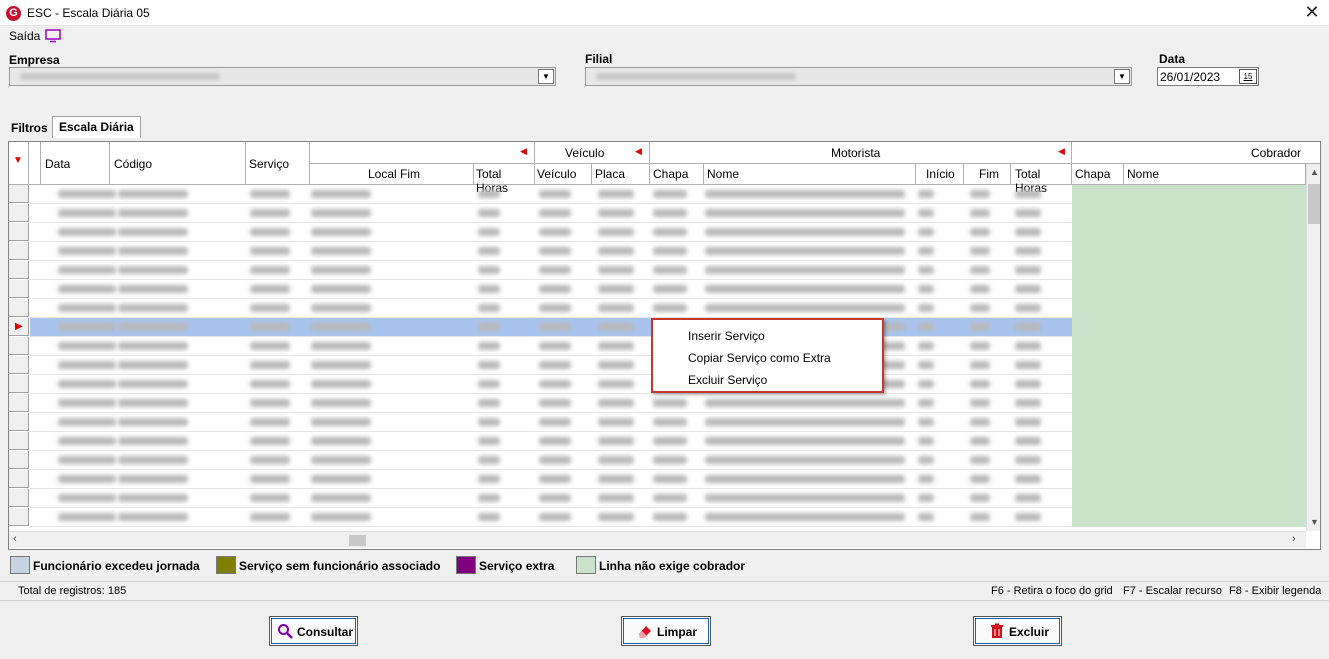 The width and height of the screenshot is (1329, 659). I want to click on scroll-left-icon: ‹, so click(15, 539).